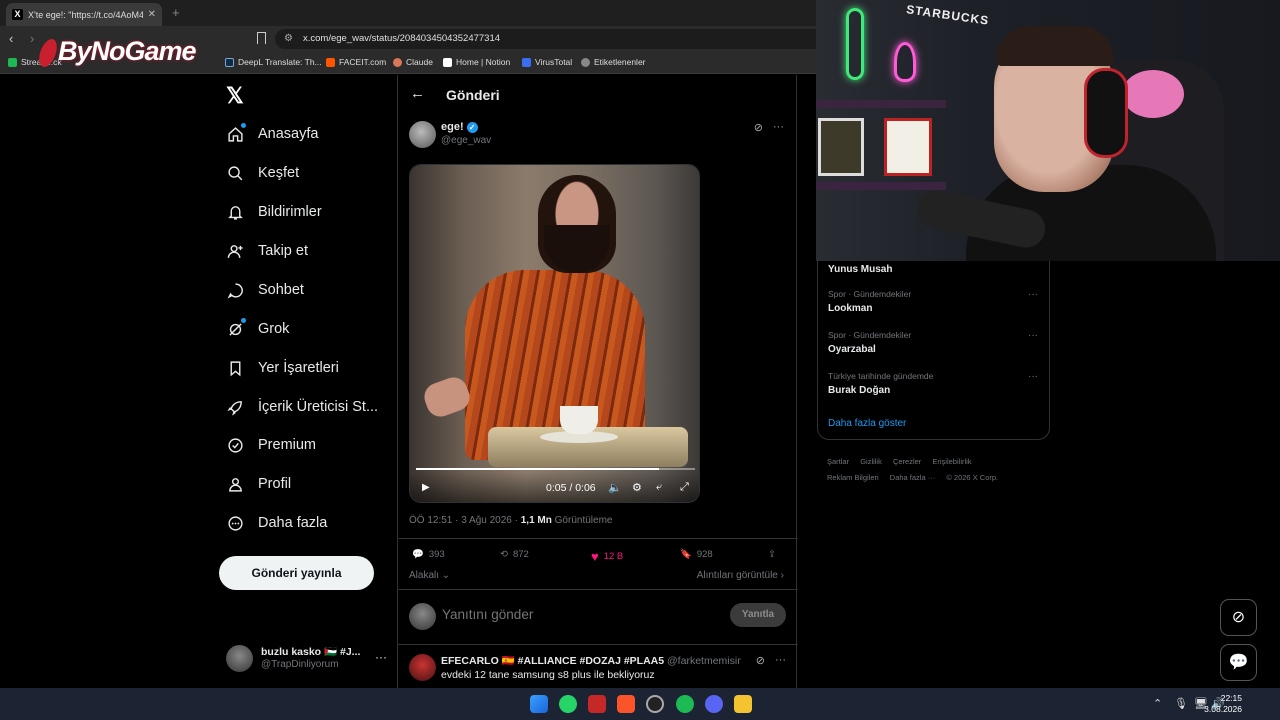  Describe the element at coordinates (476, 62) in the screenshot. I see `bookmark-notion: Home | Notion` at that location.